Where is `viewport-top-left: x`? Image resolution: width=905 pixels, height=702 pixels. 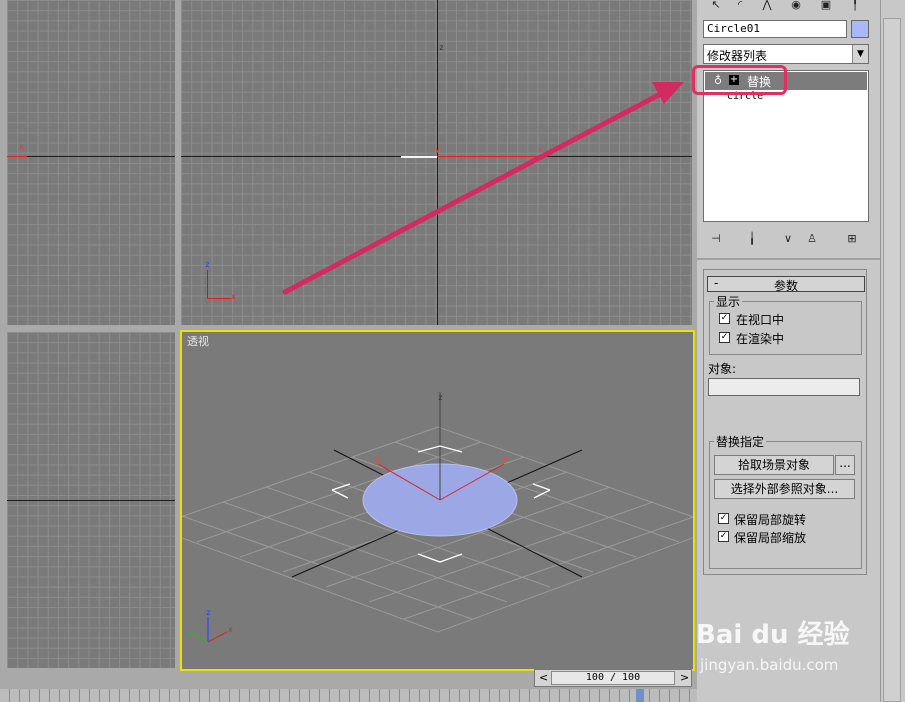 viewport-top-left: x is located at coordinates (91, 162).